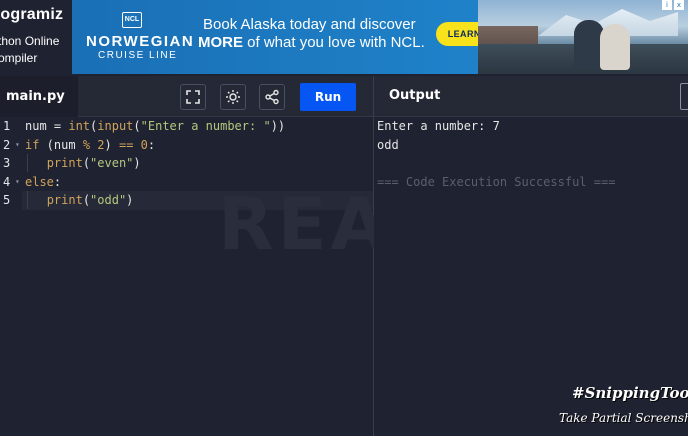  What do you see at coordinates (328, 97) in the screenshot?
I see `run-button: Run` at bounding box center [328, 97].